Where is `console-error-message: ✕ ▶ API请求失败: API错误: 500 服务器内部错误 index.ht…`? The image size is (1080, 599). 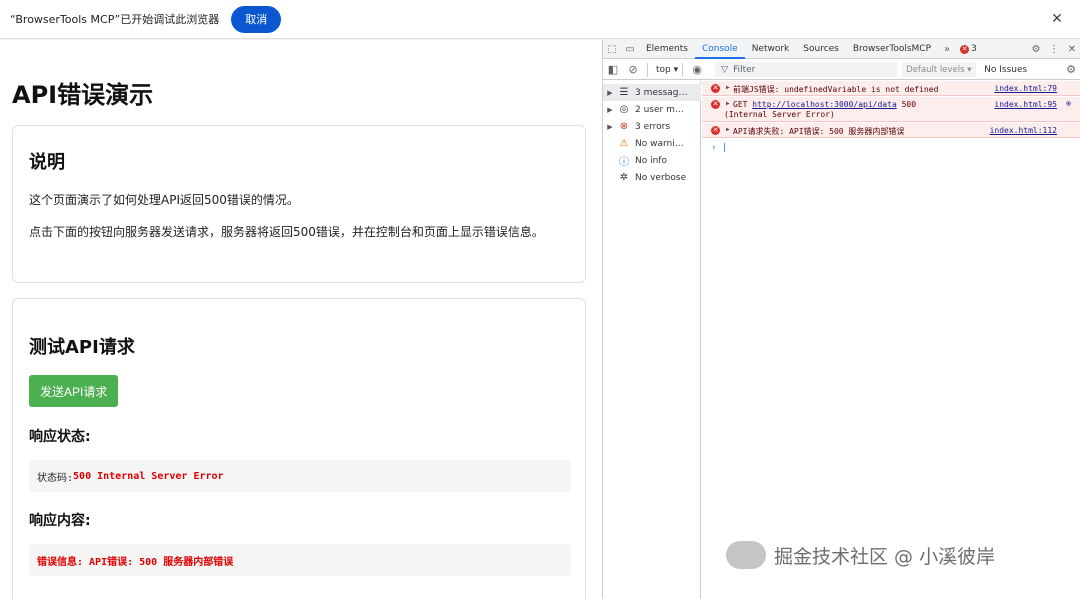 console-error-message: ✕ ▶ API请求失败: API错误: 500 服务器内部错误 index.ht… is located at coordinates (891, 130).